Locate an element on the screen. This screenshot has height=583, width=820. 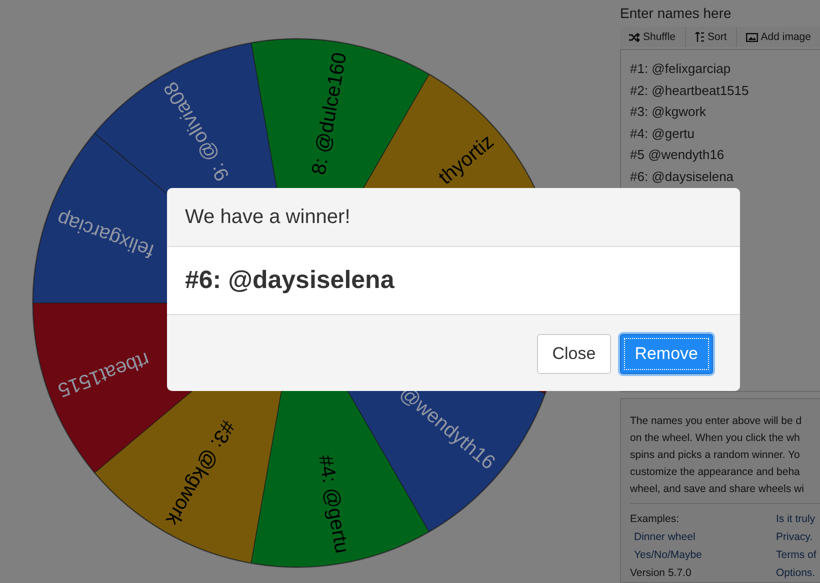
example-link: Yes/No/Maybe is located at coordinates (668, 555).